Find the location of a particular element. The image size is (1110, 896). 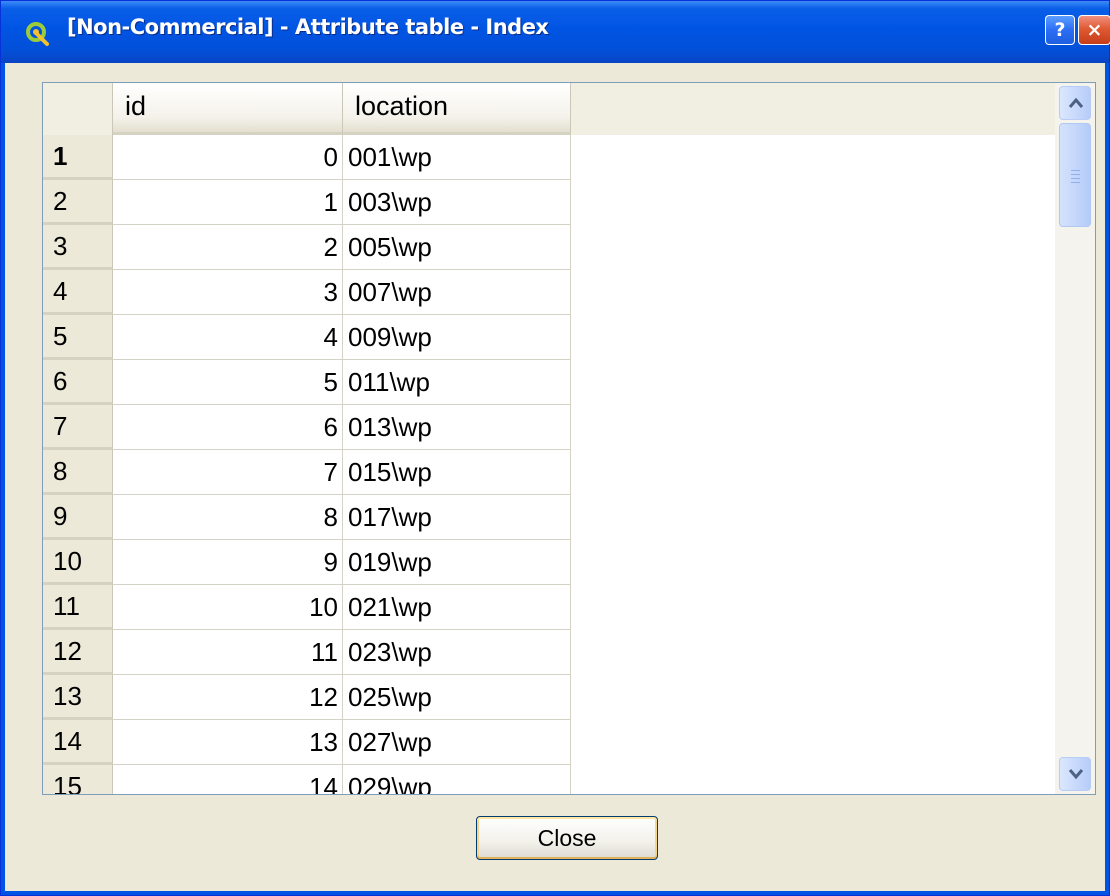

row-header: 13 is located at coordinates (78, 697).